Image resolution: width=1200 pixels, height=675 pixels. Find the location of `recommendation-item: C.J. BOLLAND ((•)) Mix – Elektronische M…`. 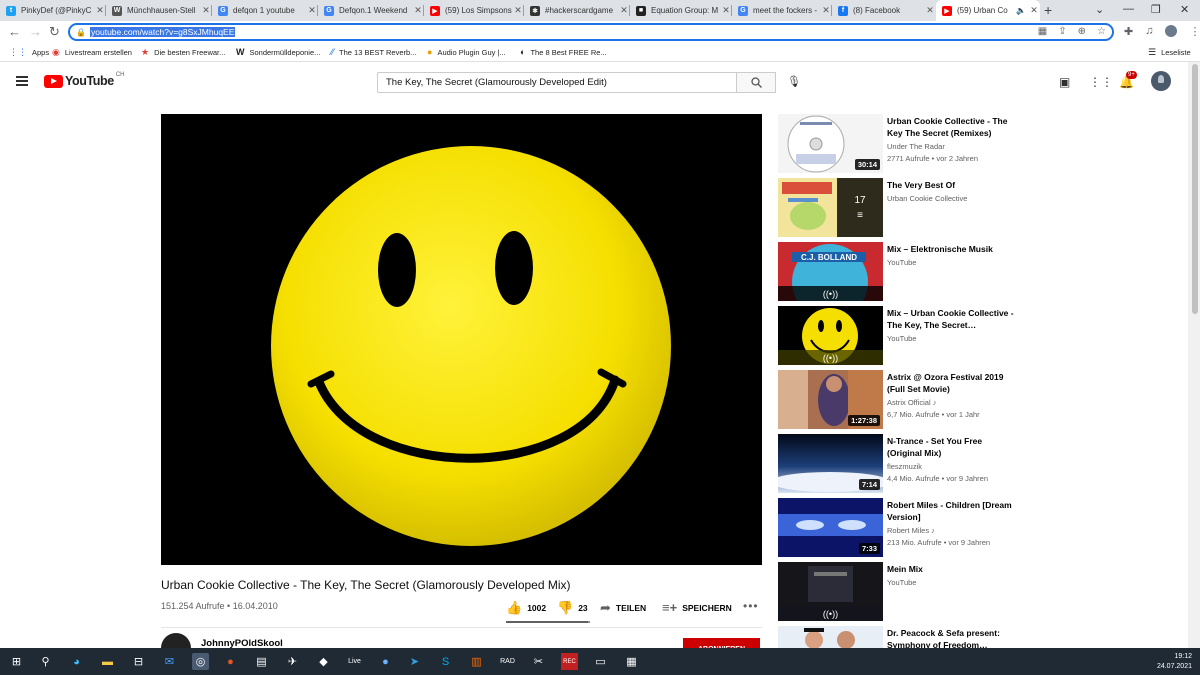

recommendation-item: C.J. BOLLAND ((•)) Mix – Elektronische M… is located at coordinates (898, 272).